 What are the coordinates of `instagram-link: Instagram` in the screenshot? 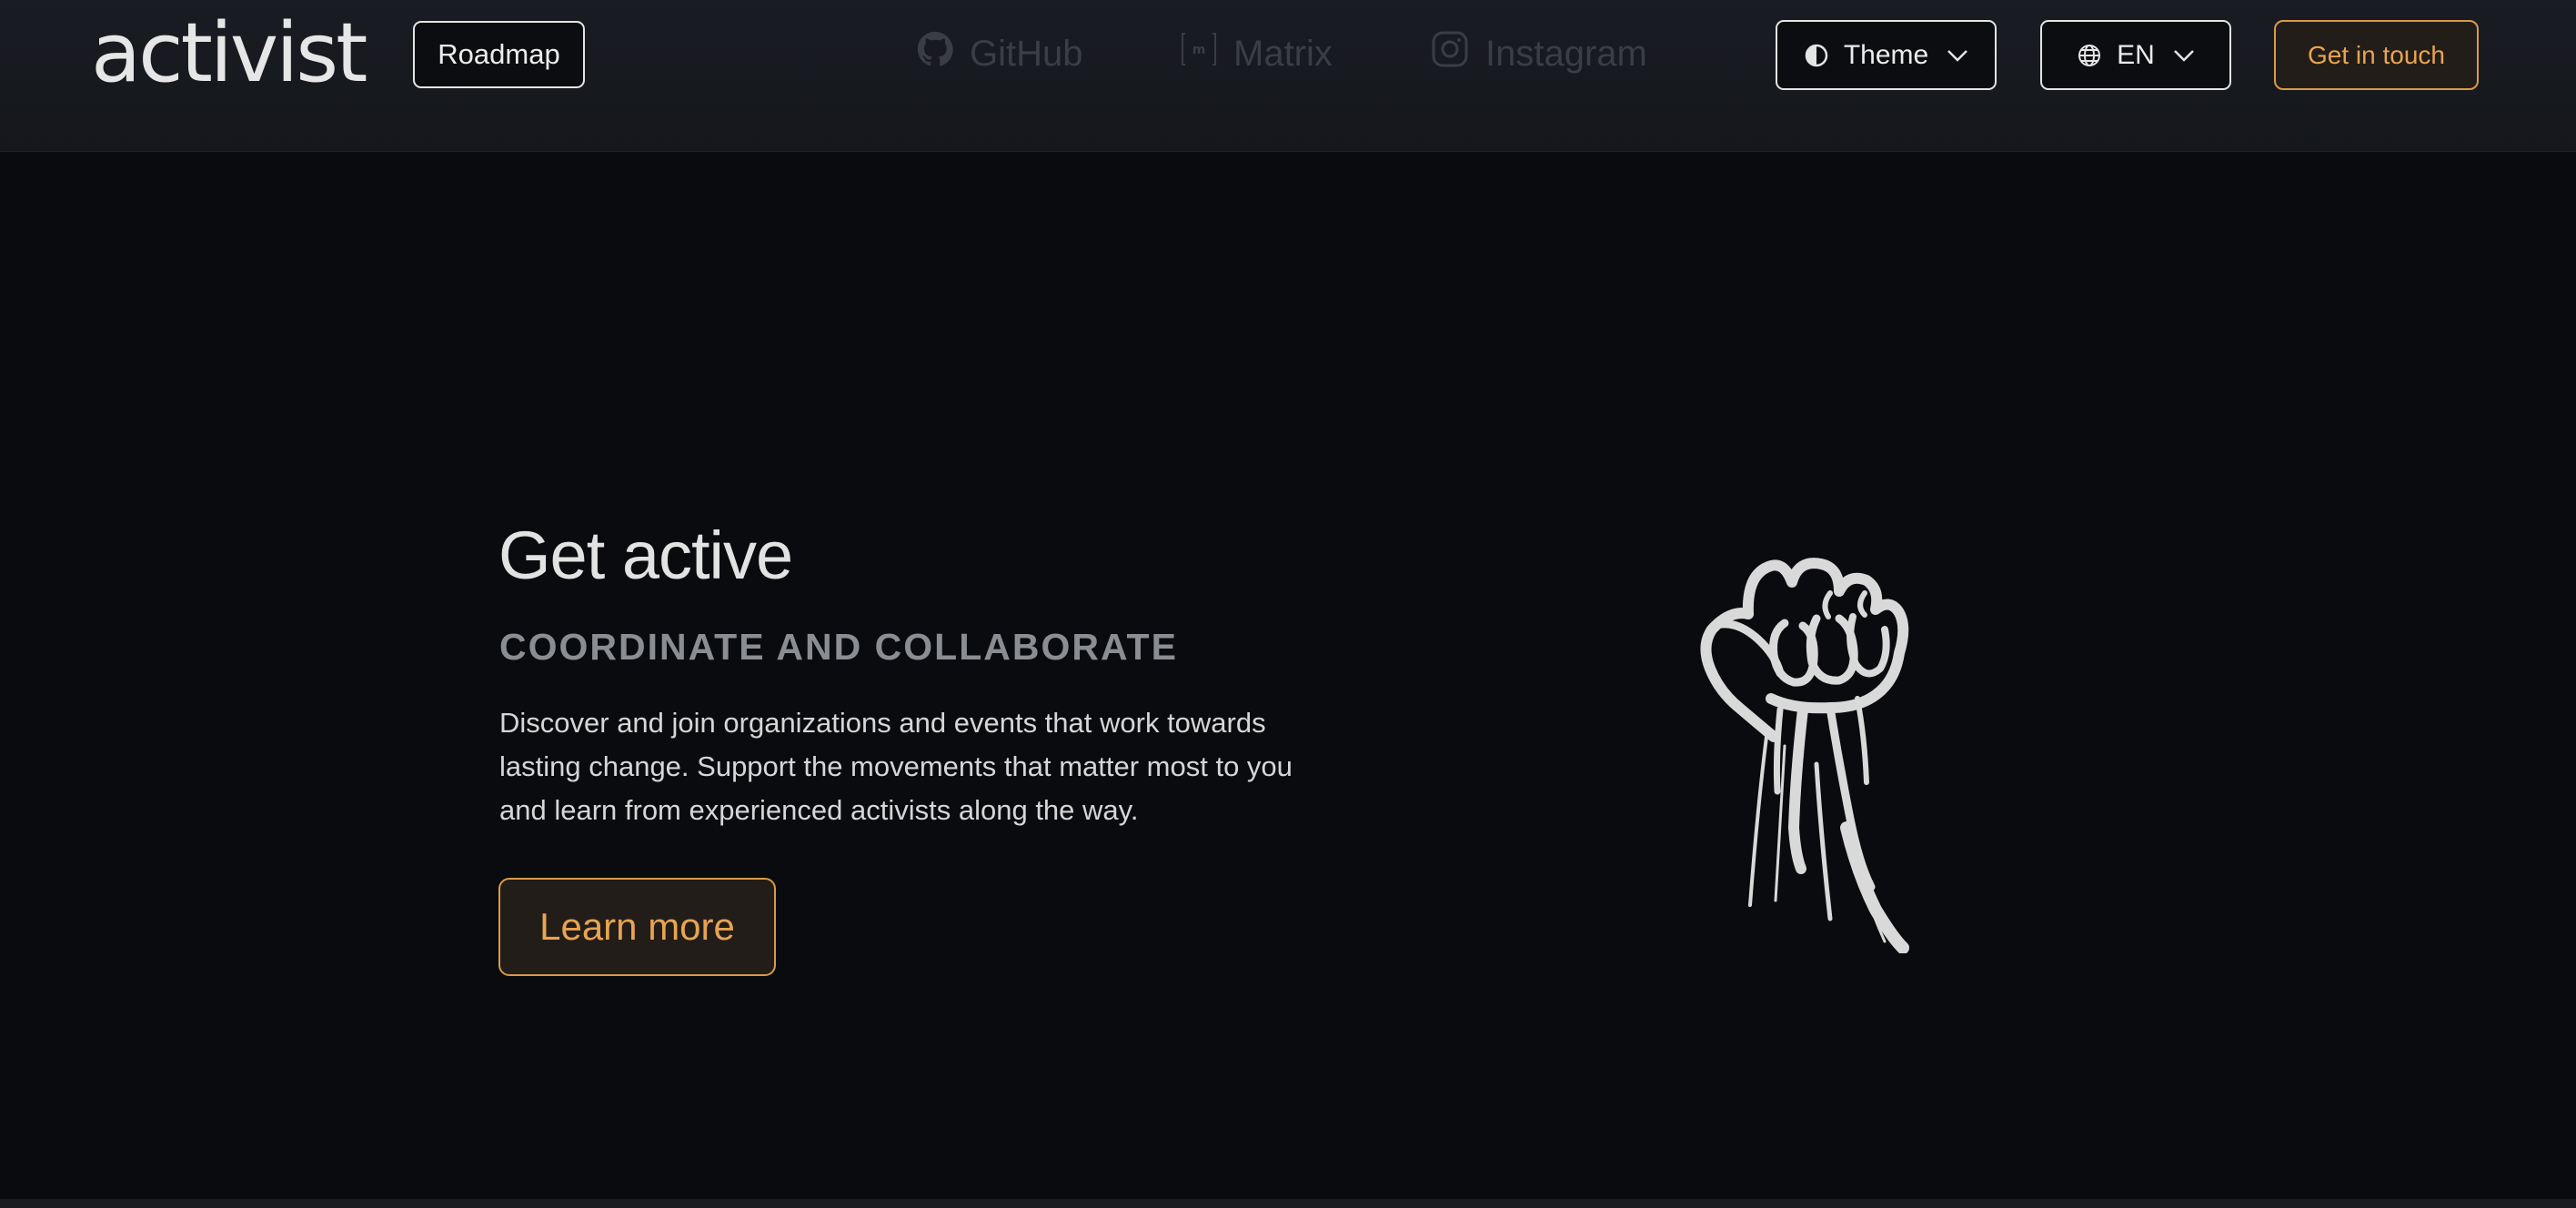 It's located at (1539, 54).